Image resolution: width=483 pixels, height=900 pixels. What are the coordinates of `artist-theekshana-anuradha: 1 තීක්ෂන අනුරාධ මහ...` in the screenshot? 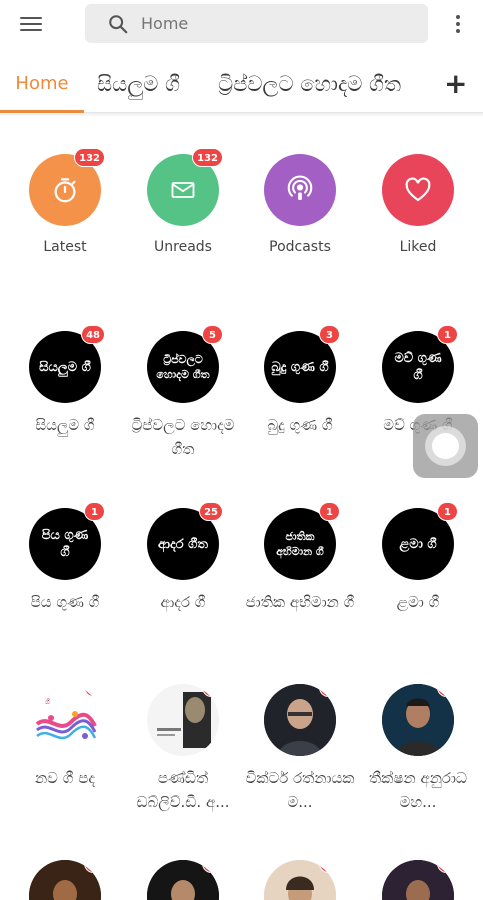 It's located at (418, 749).